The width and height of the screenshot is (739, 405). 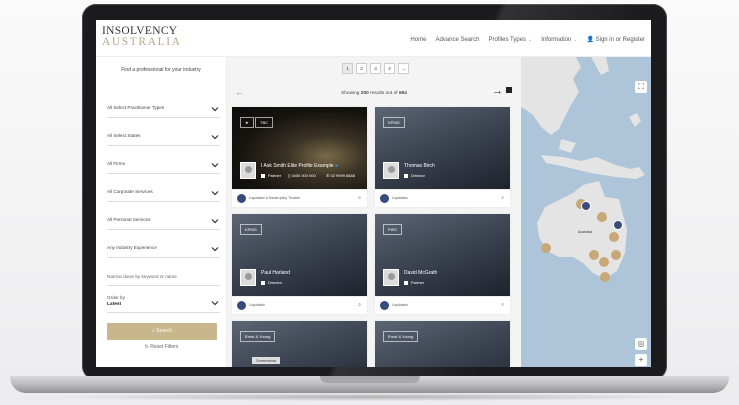 I want to click on nav-register: Register, so click(x=634, y=40).